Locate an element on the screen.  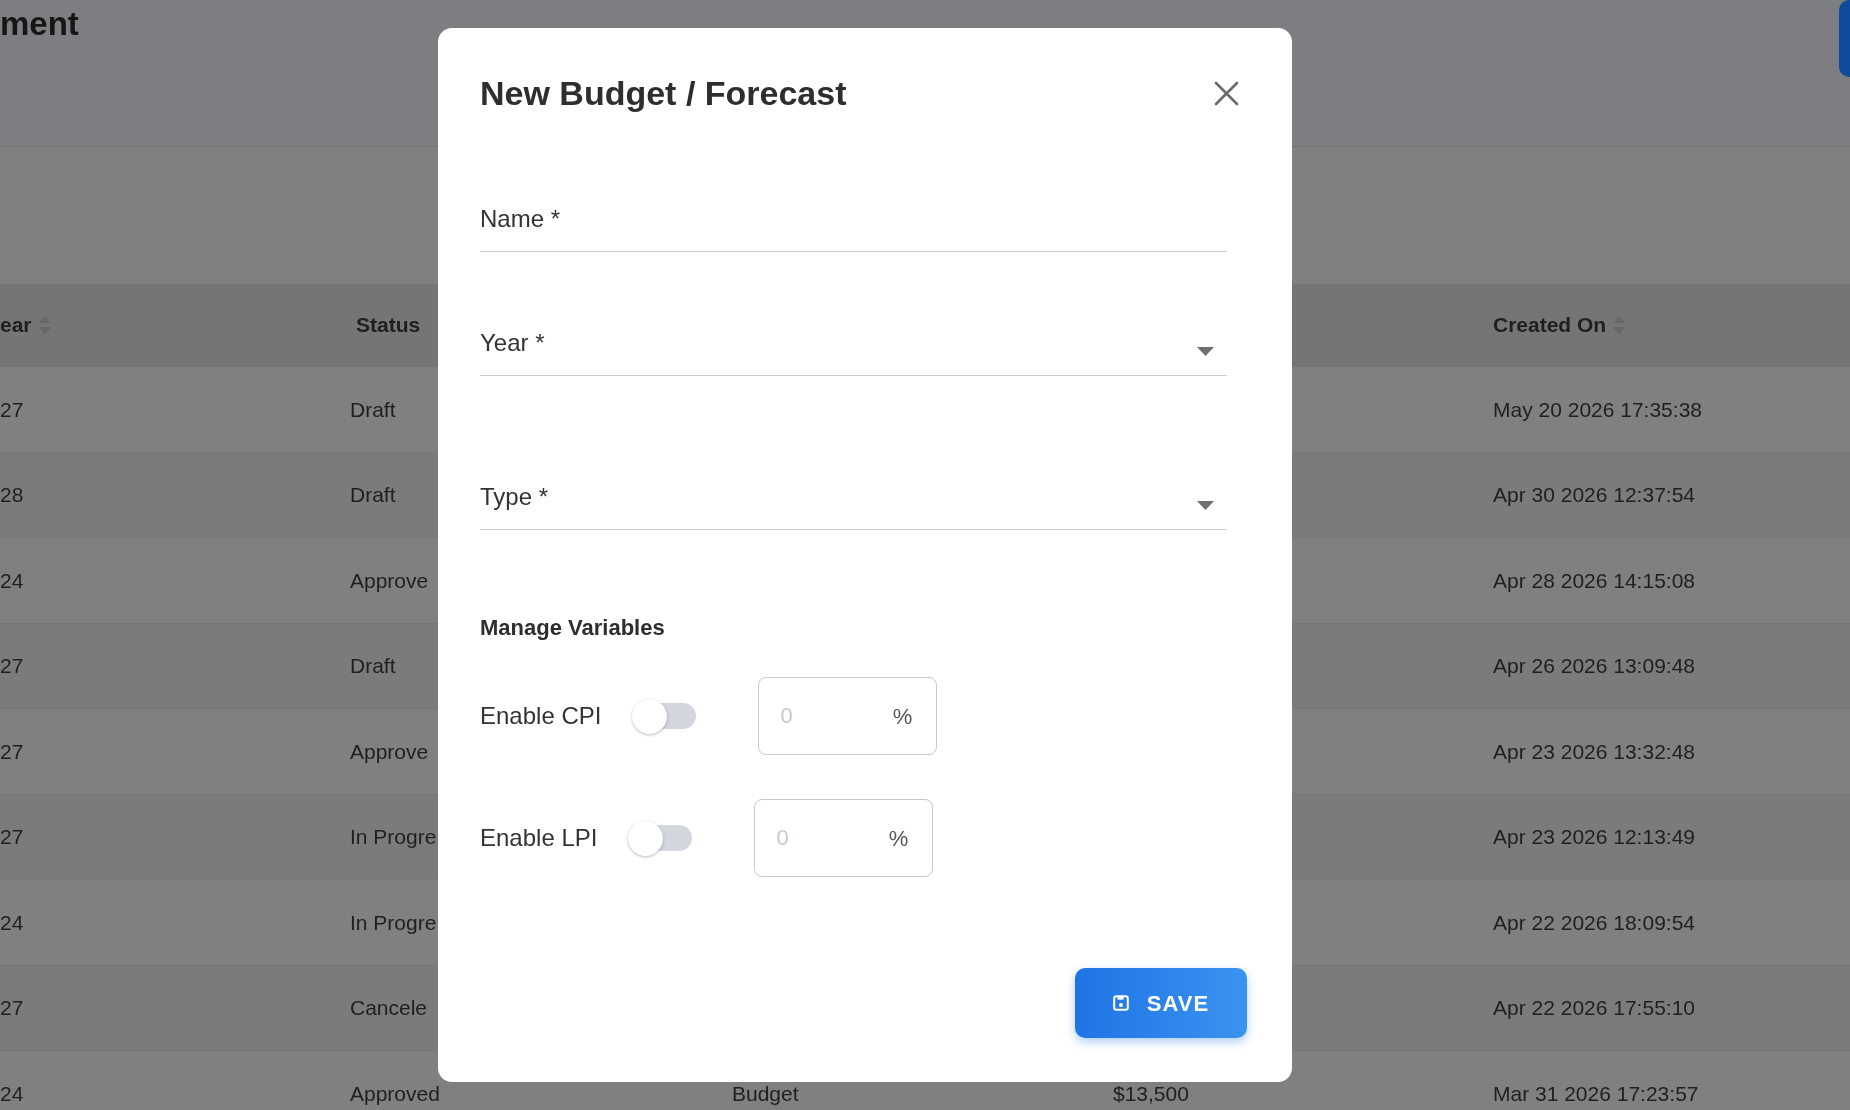
save-icon is located at coordinates (1120, 1003).